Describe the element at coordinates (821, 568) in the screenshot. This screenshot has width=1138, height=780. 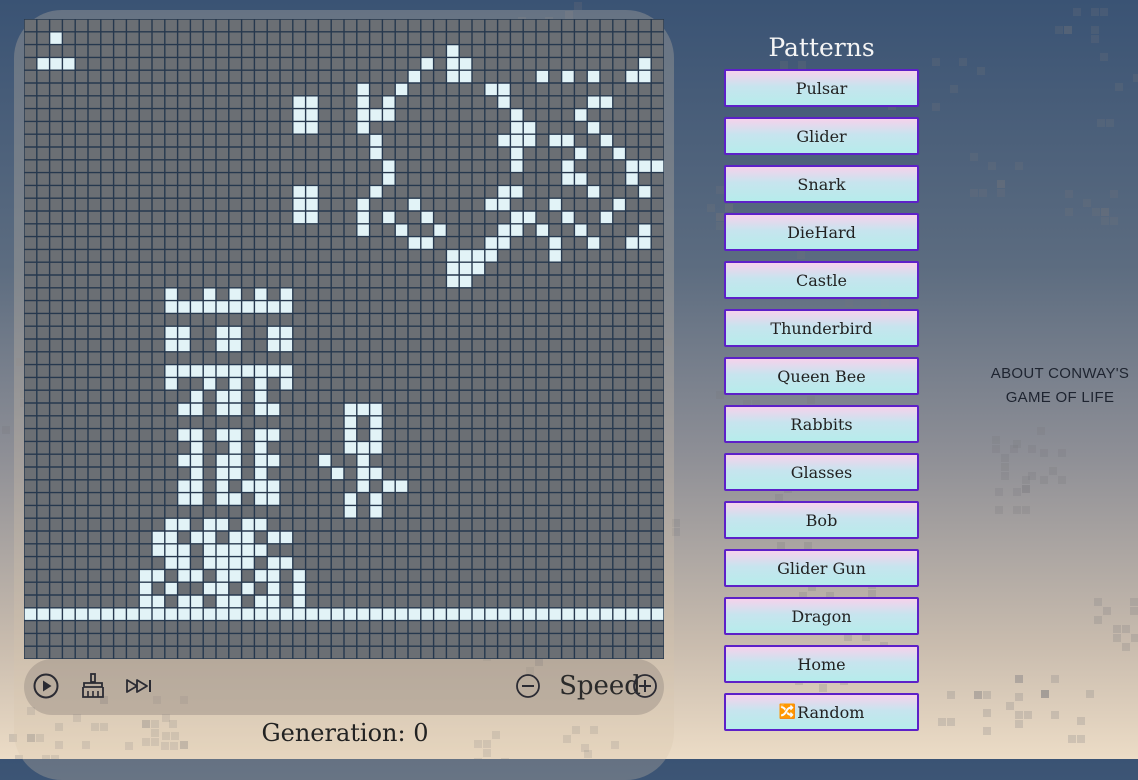
I see `pattern-button-glider-gun: Glider Gun` at that location.